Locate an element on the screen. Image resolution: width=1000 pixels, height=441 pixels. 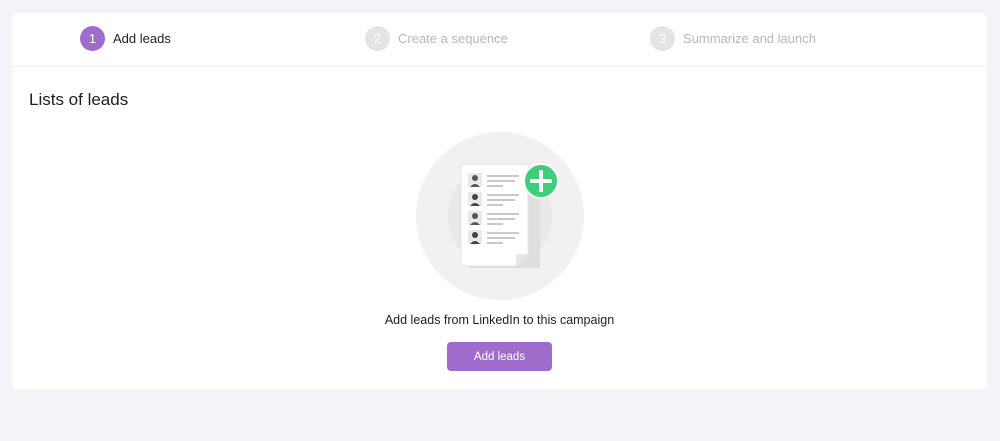
step-label: Summarize and launch is located at coordinates (749, 38).